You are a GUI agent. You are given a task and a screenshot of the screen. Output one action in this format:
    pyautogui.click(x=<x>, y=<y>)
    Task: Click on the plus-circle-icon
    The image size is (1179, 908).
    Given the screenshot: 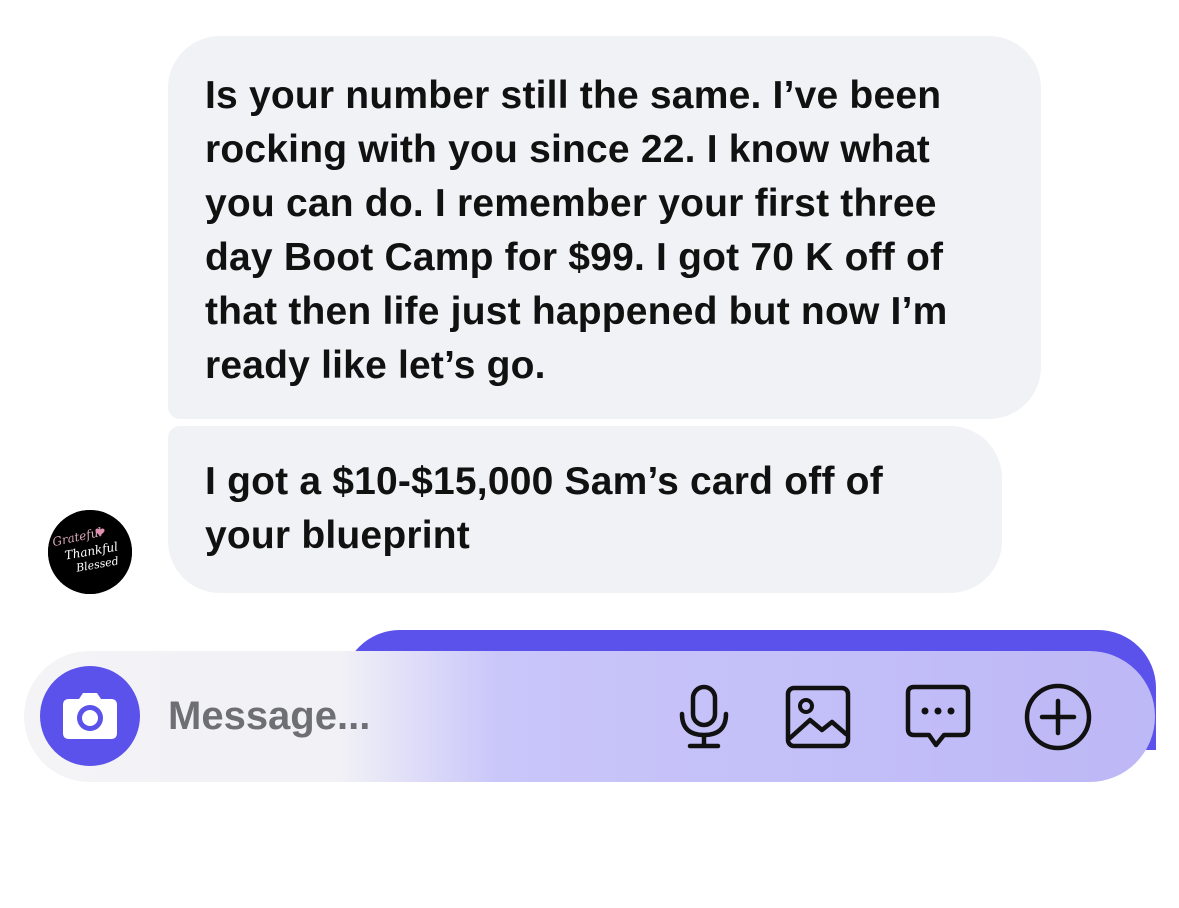 What is the action you would take?
    pyautogui.click(x=1058, y=717)
    